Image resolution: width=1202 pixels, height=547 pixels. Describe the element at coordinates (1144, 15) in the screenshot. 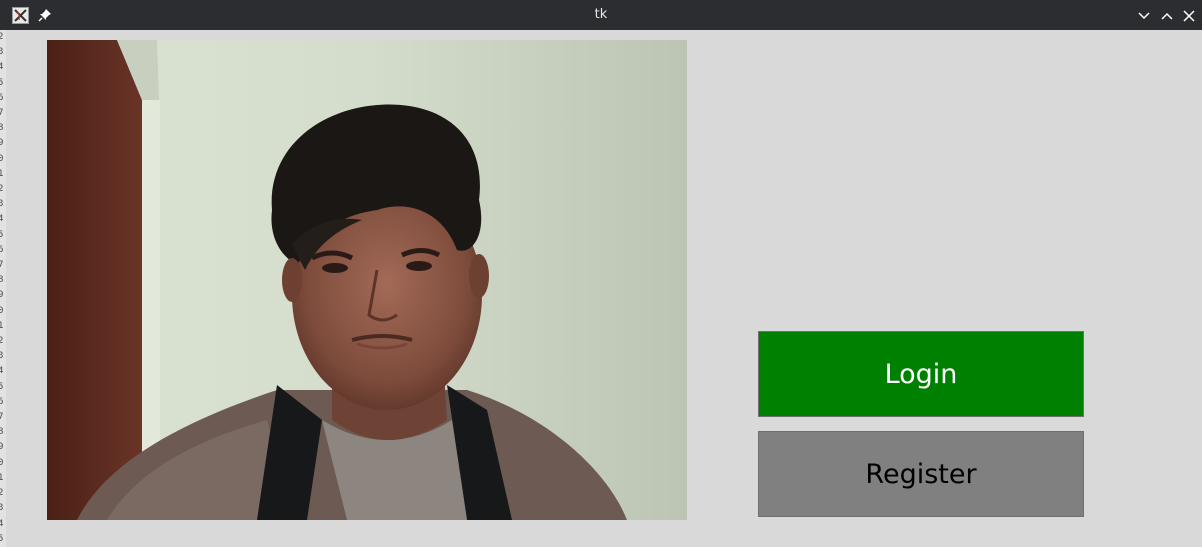

I see `chevron-down-icon` at that location.